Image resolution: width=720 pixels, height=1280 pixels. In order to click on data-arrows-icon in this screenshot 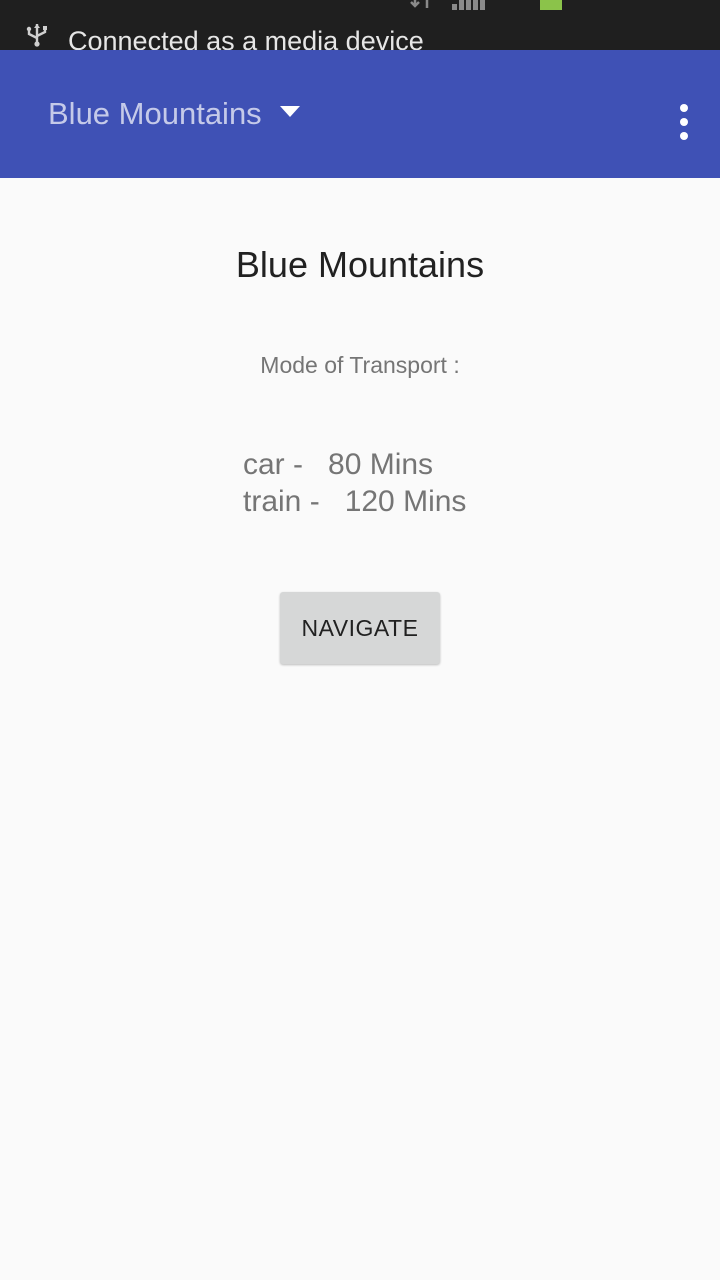, I will do `click(419, 4)`.